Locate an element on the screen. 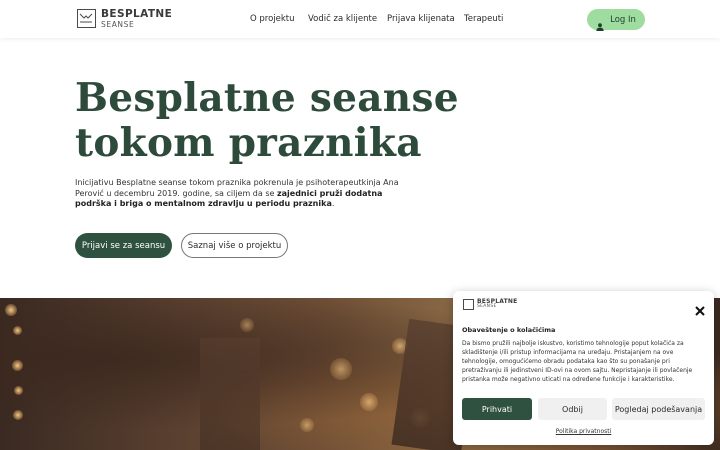 Image resolution: width=720 pixels, height=450 pixels. deny-cookies-button: Odbij is located at coordinates (572, 409).